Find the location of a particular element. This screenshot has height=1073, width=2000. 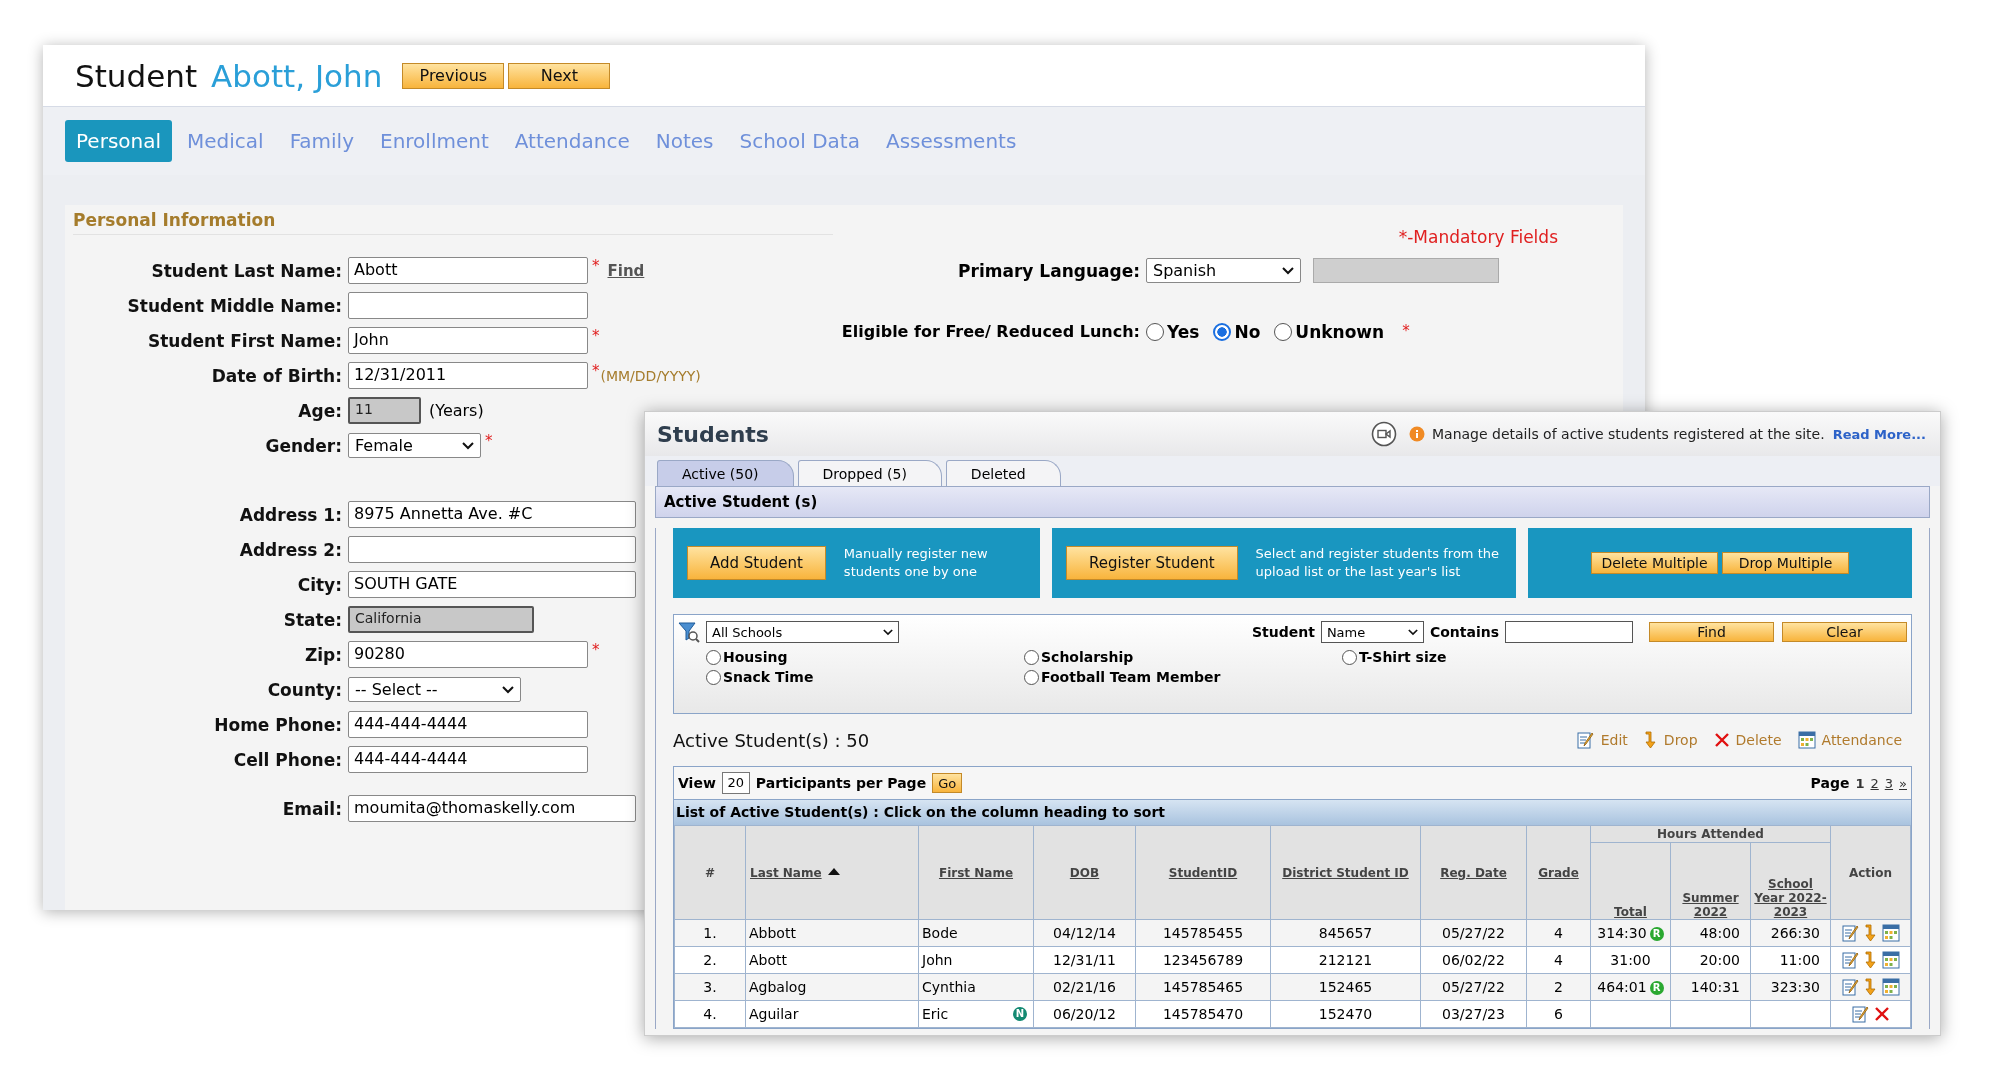

window-title: Student is located at coordinates (136, 75).